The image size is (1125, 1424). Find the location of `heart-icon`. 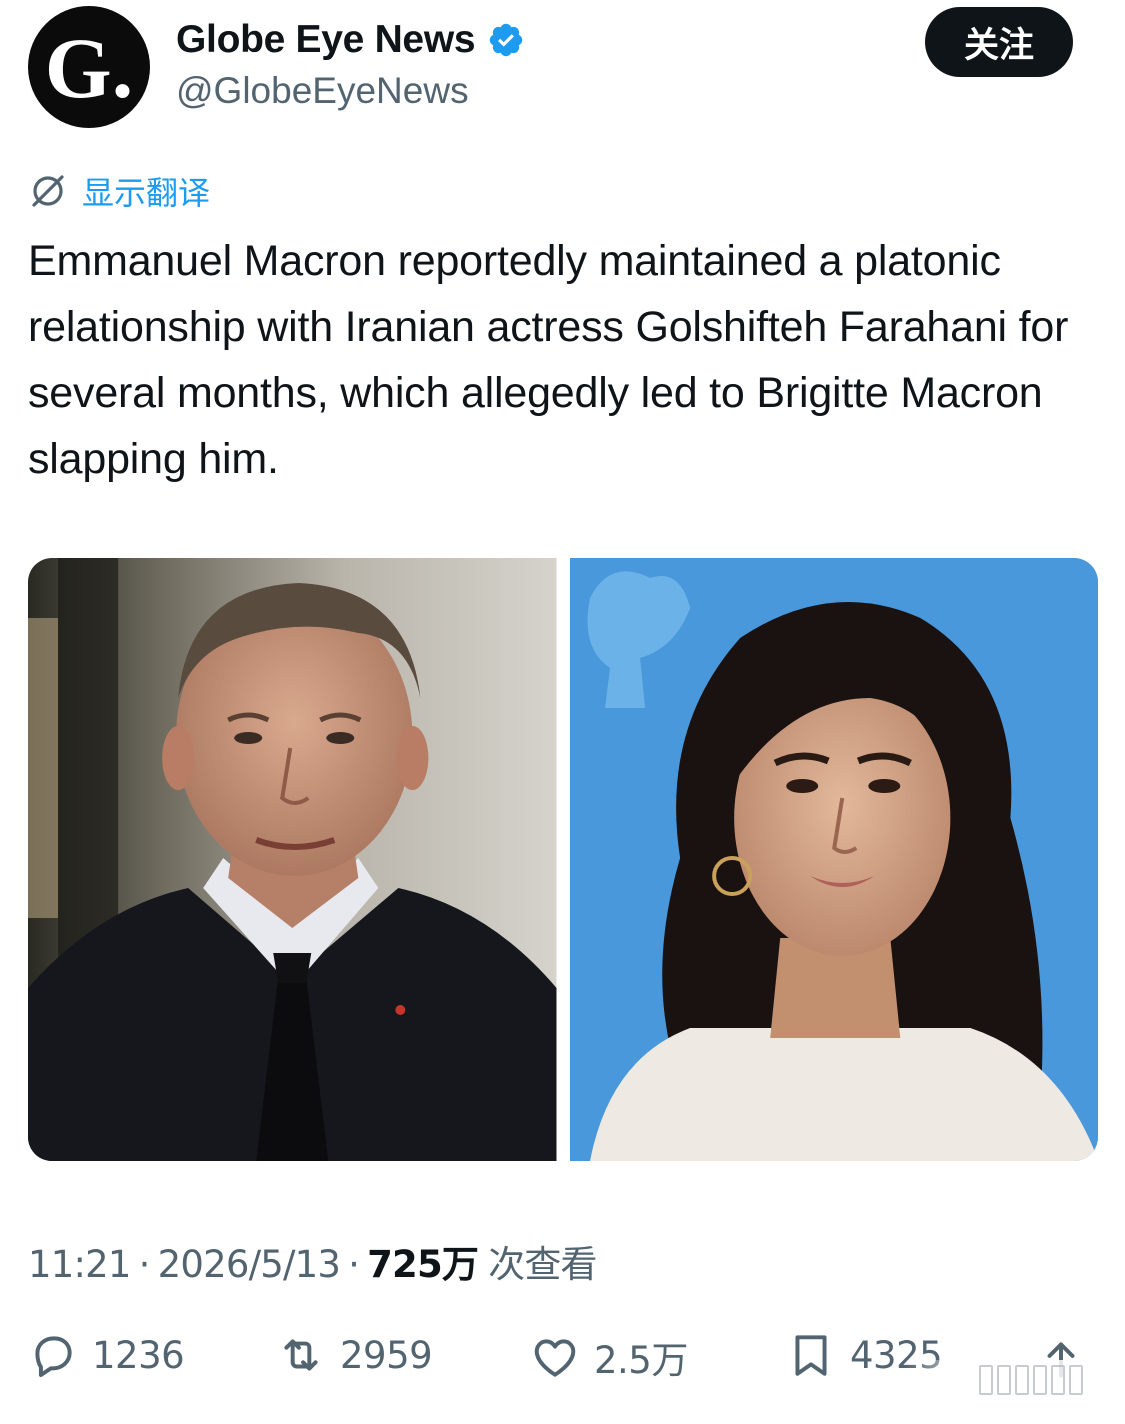

heart-icon is located at coordinates (555, 1358).